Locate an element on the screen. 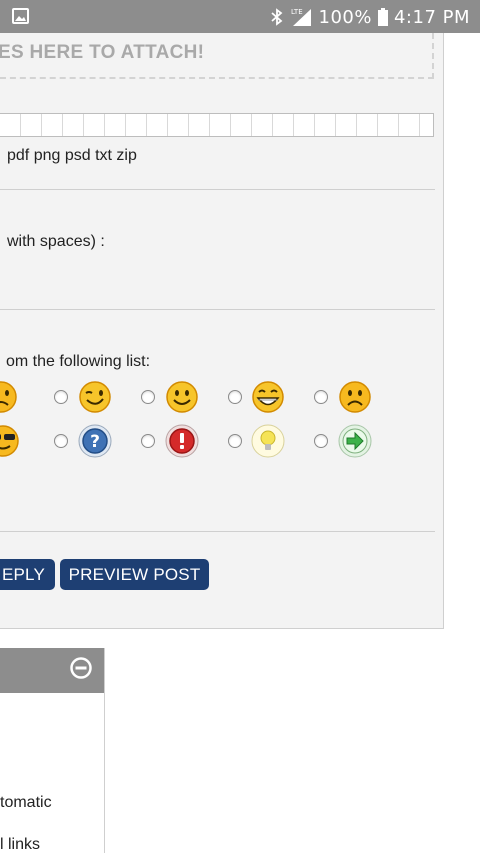 Image resolution: width=480 pixels, height=854 pixels. question-icon: ? is located at coordinates (95, 441).